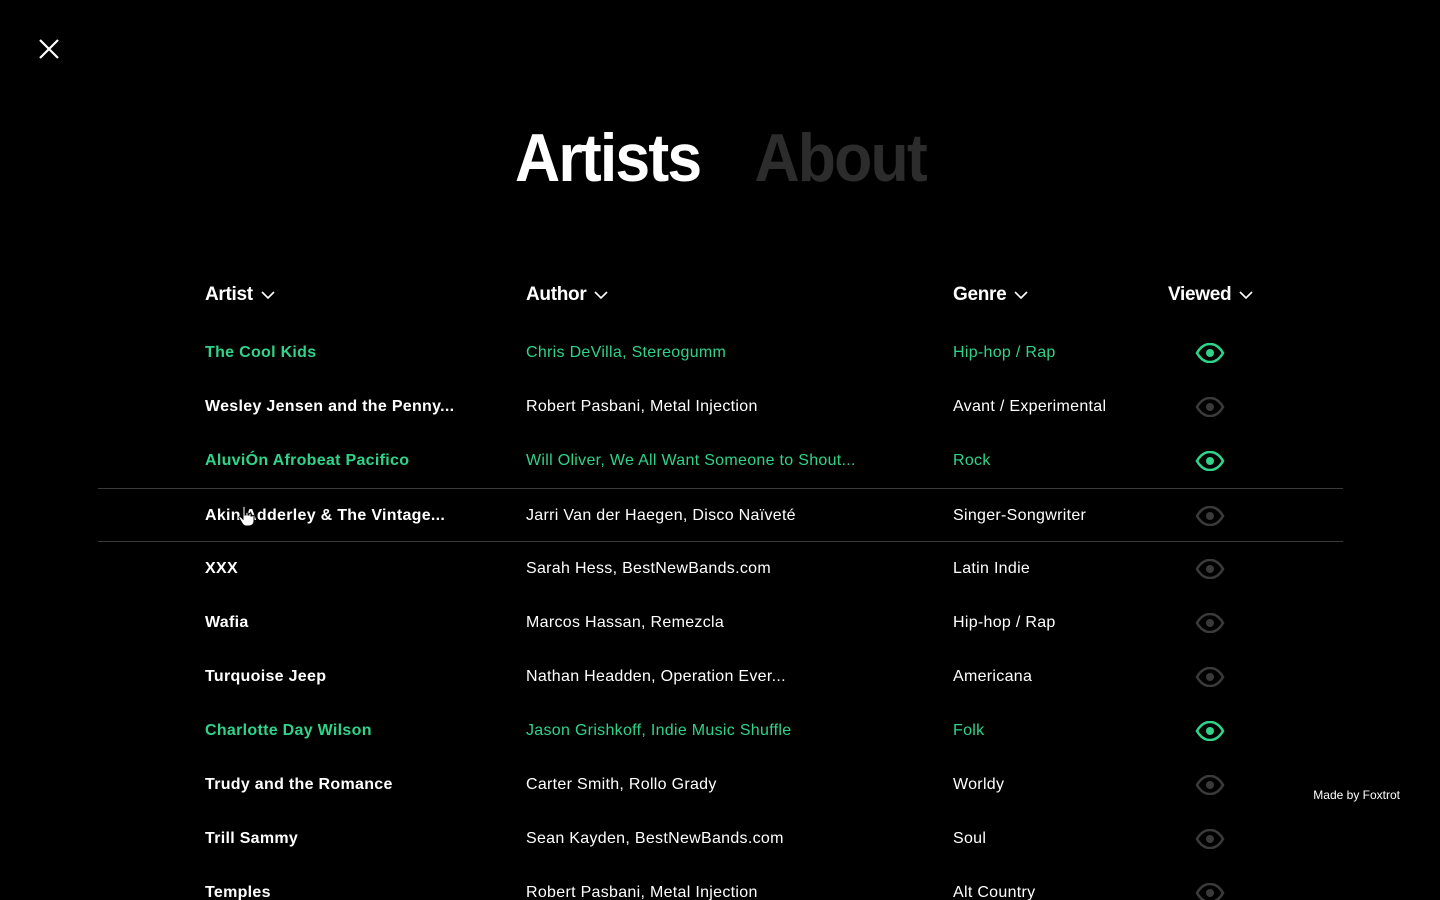 The width and height of the screenshot is (1440, 900). What do you see at coordinates (556, 294) in the screenshot?
I see `column-header-author: Author` at bounding box center [556, 294].